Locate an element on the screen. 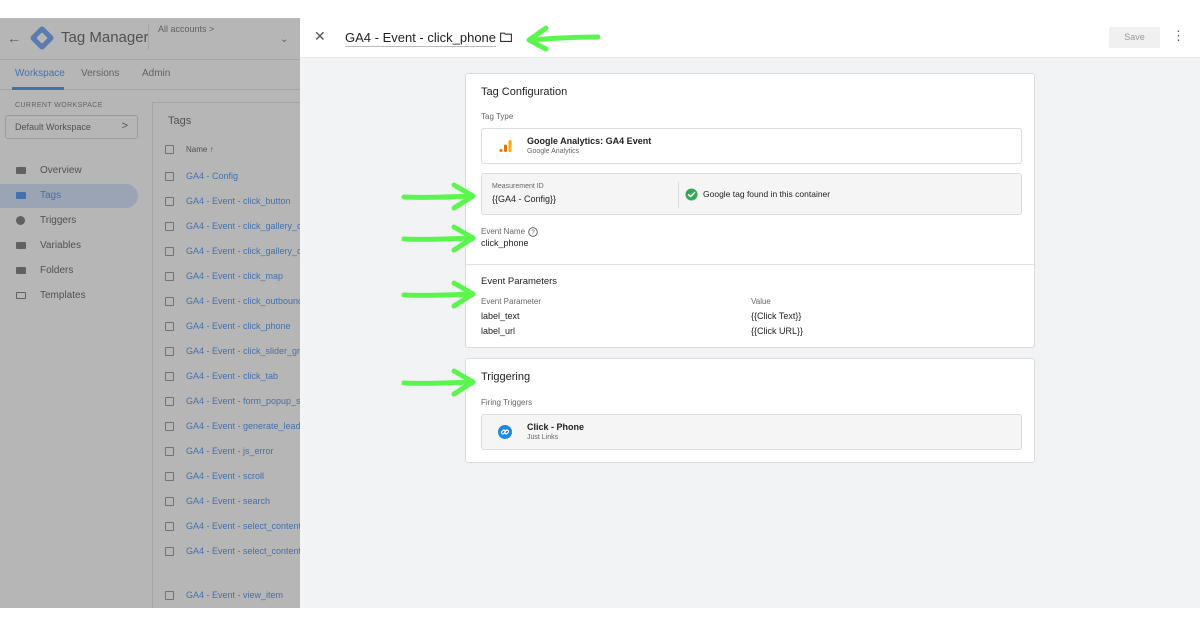 This screenshot has height=627, width=1200. more-vert-icon: ⋮ is located at coordinates (1178, 36).